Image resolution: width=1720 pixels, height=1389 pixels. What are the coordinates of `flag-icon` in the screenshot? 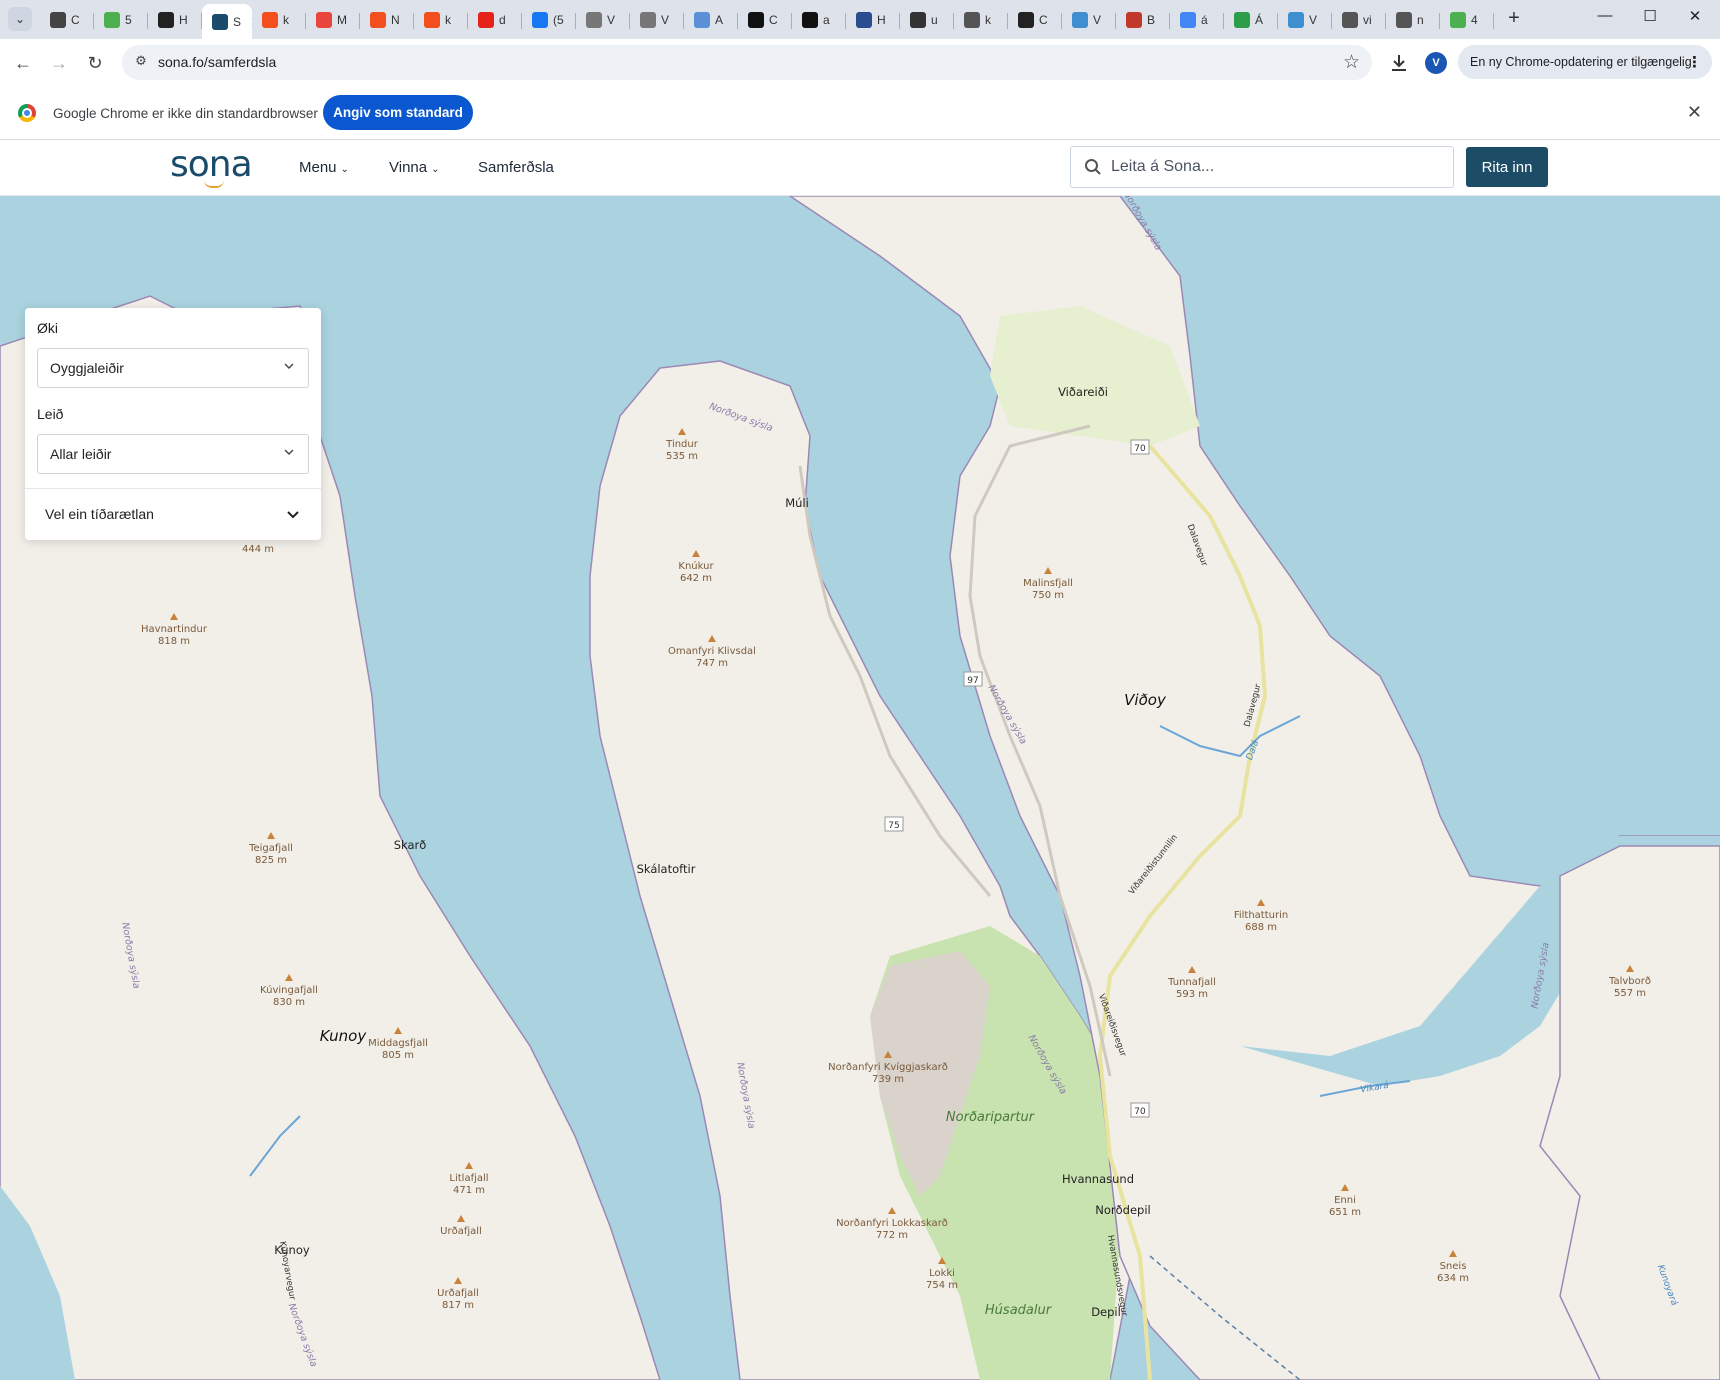 It's located at (702, 20).